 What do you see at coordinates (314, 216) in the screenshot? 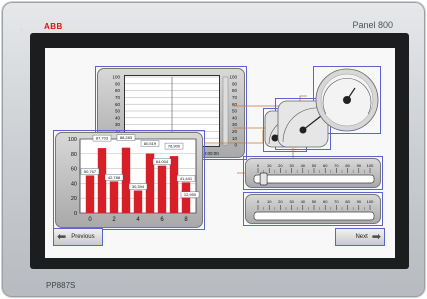
I see `scale-bar` at bounding box center [314, 216].